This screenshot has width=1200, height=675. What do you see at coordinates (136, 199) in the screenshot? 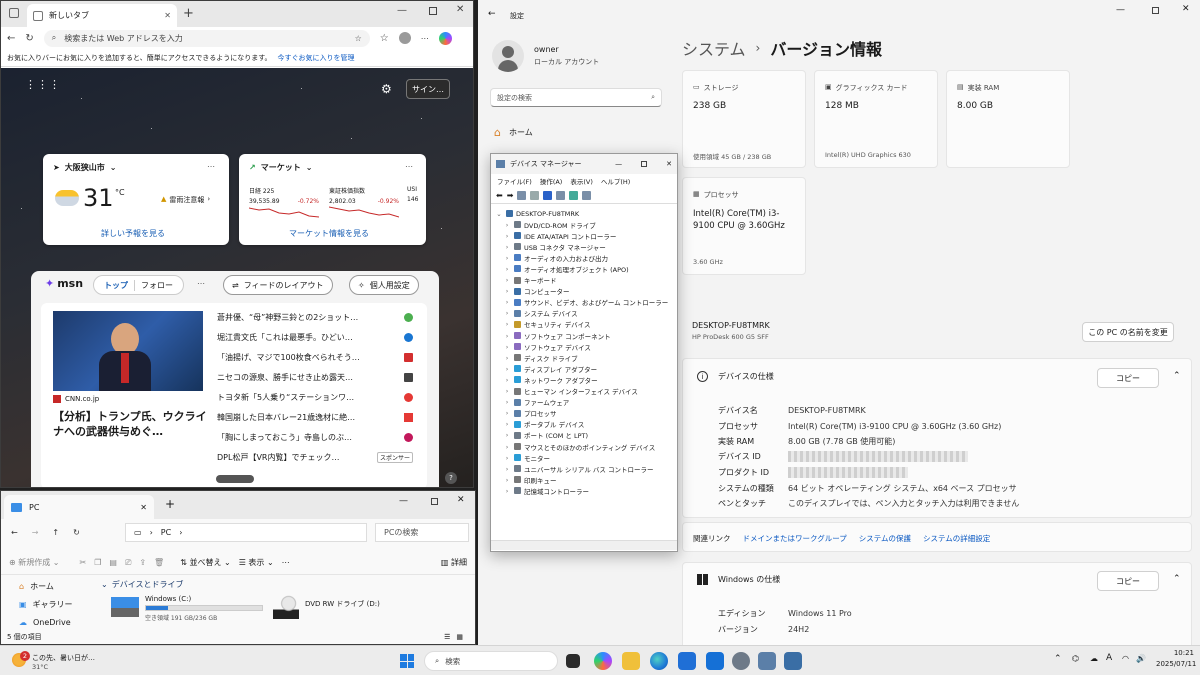
I see `weather-card: ➤ 大阪狭山市 ⌄ ⋯ 31 °C ▲ 雷雨注意報 › 詳しい予報を見る` at bounding box center [136, 199].